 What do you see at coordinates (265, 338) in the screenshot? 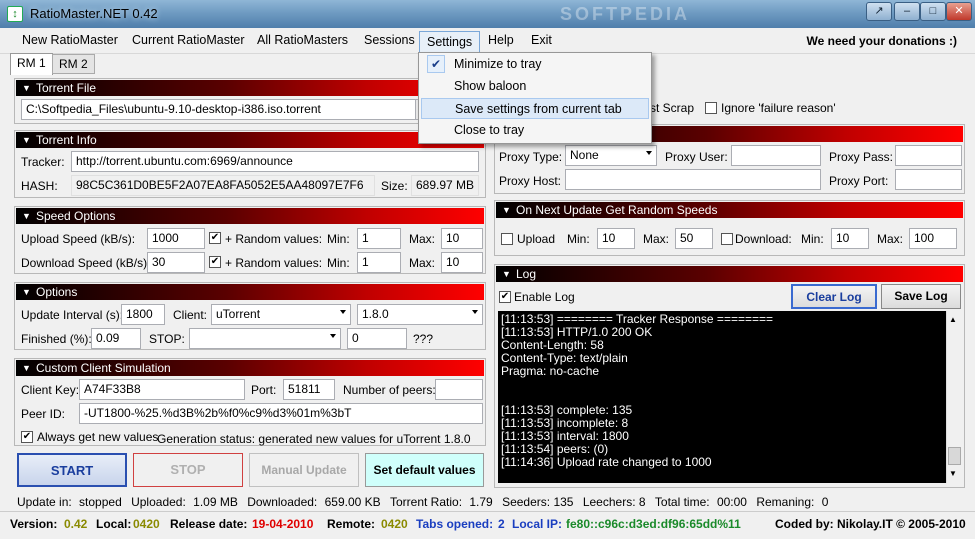
I see `stop-select` at bounding box center [265, 338].